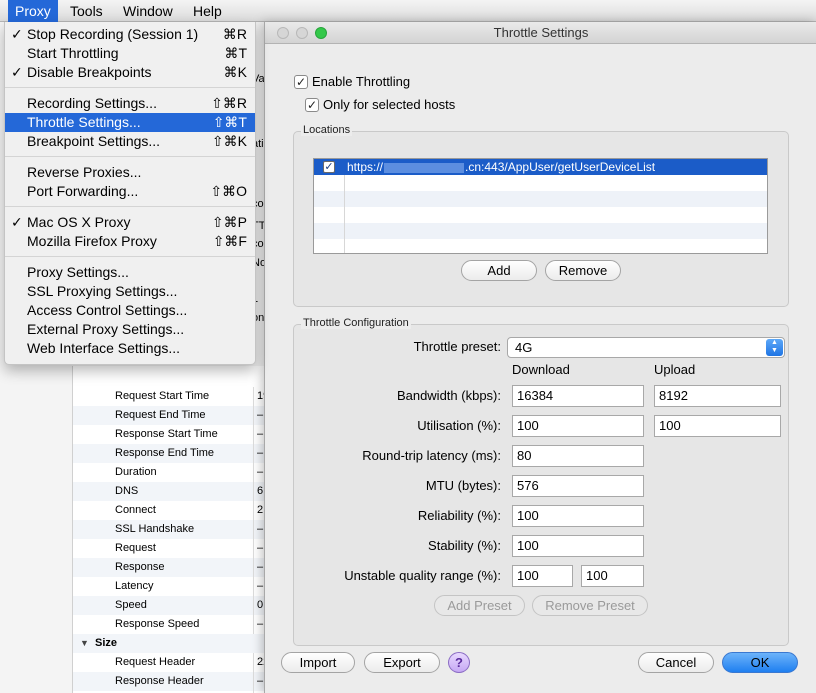  I want to click on list-column-divider, so click(344, 214).